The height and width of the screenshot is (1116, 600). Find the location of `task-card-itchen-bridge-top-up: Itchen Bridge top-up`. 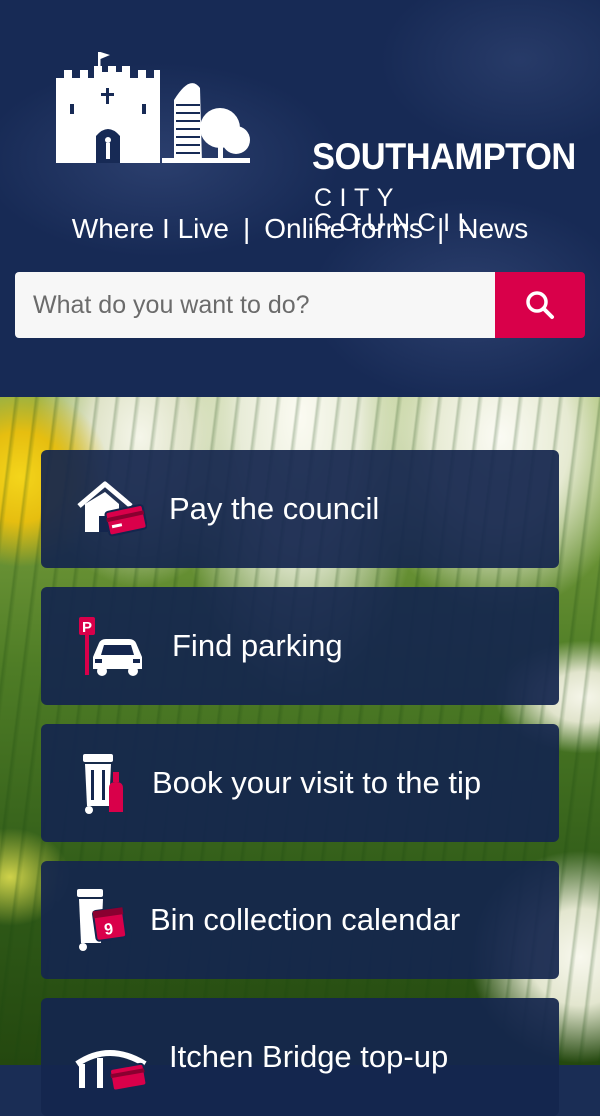

task-card-itchen-bridge-top-up: Itchen Bridge top-up is located at coordinates (300, 1057).